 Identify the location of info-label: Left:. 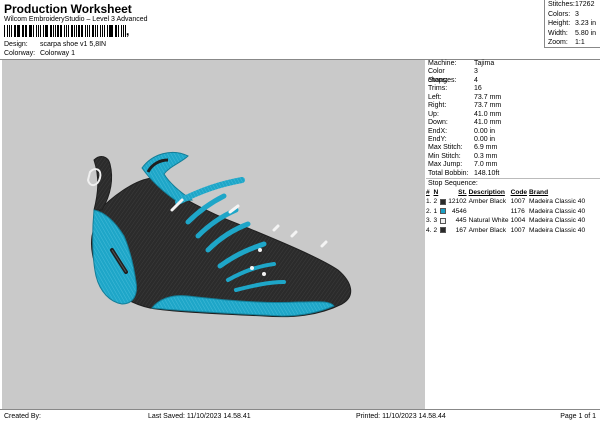
(435, 97).